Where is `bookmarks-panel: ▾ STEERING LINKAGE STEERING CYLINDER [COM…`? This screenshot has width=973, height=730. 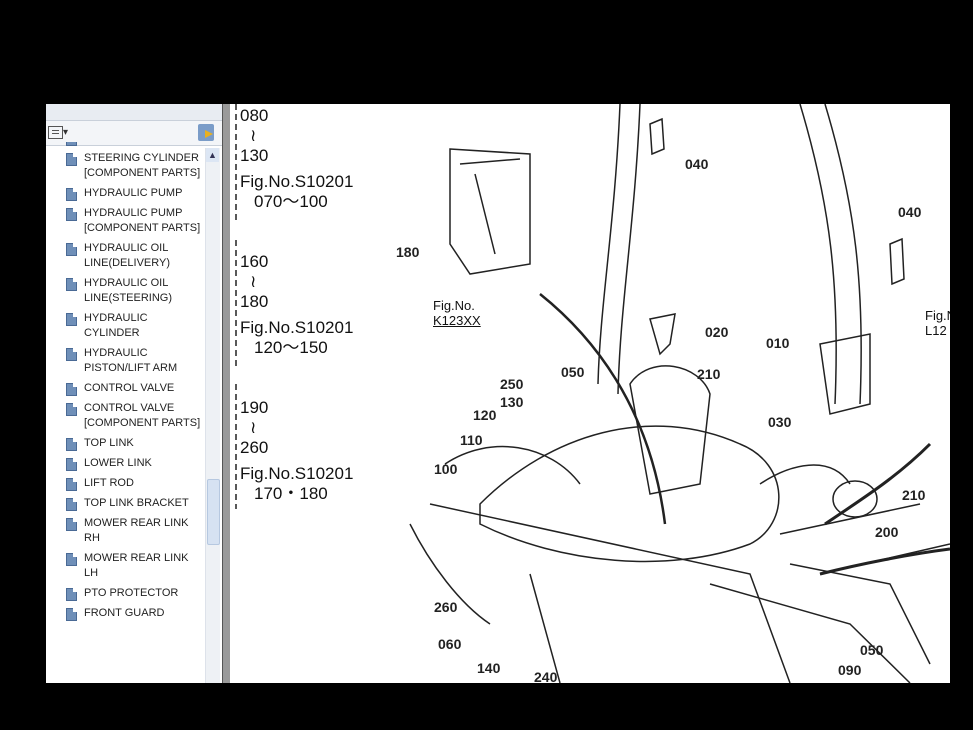 bookmarks-panel: ▾ STEERING LINKAGE STEERING CYLINDER [COM… is located at coordinates (134, 393).